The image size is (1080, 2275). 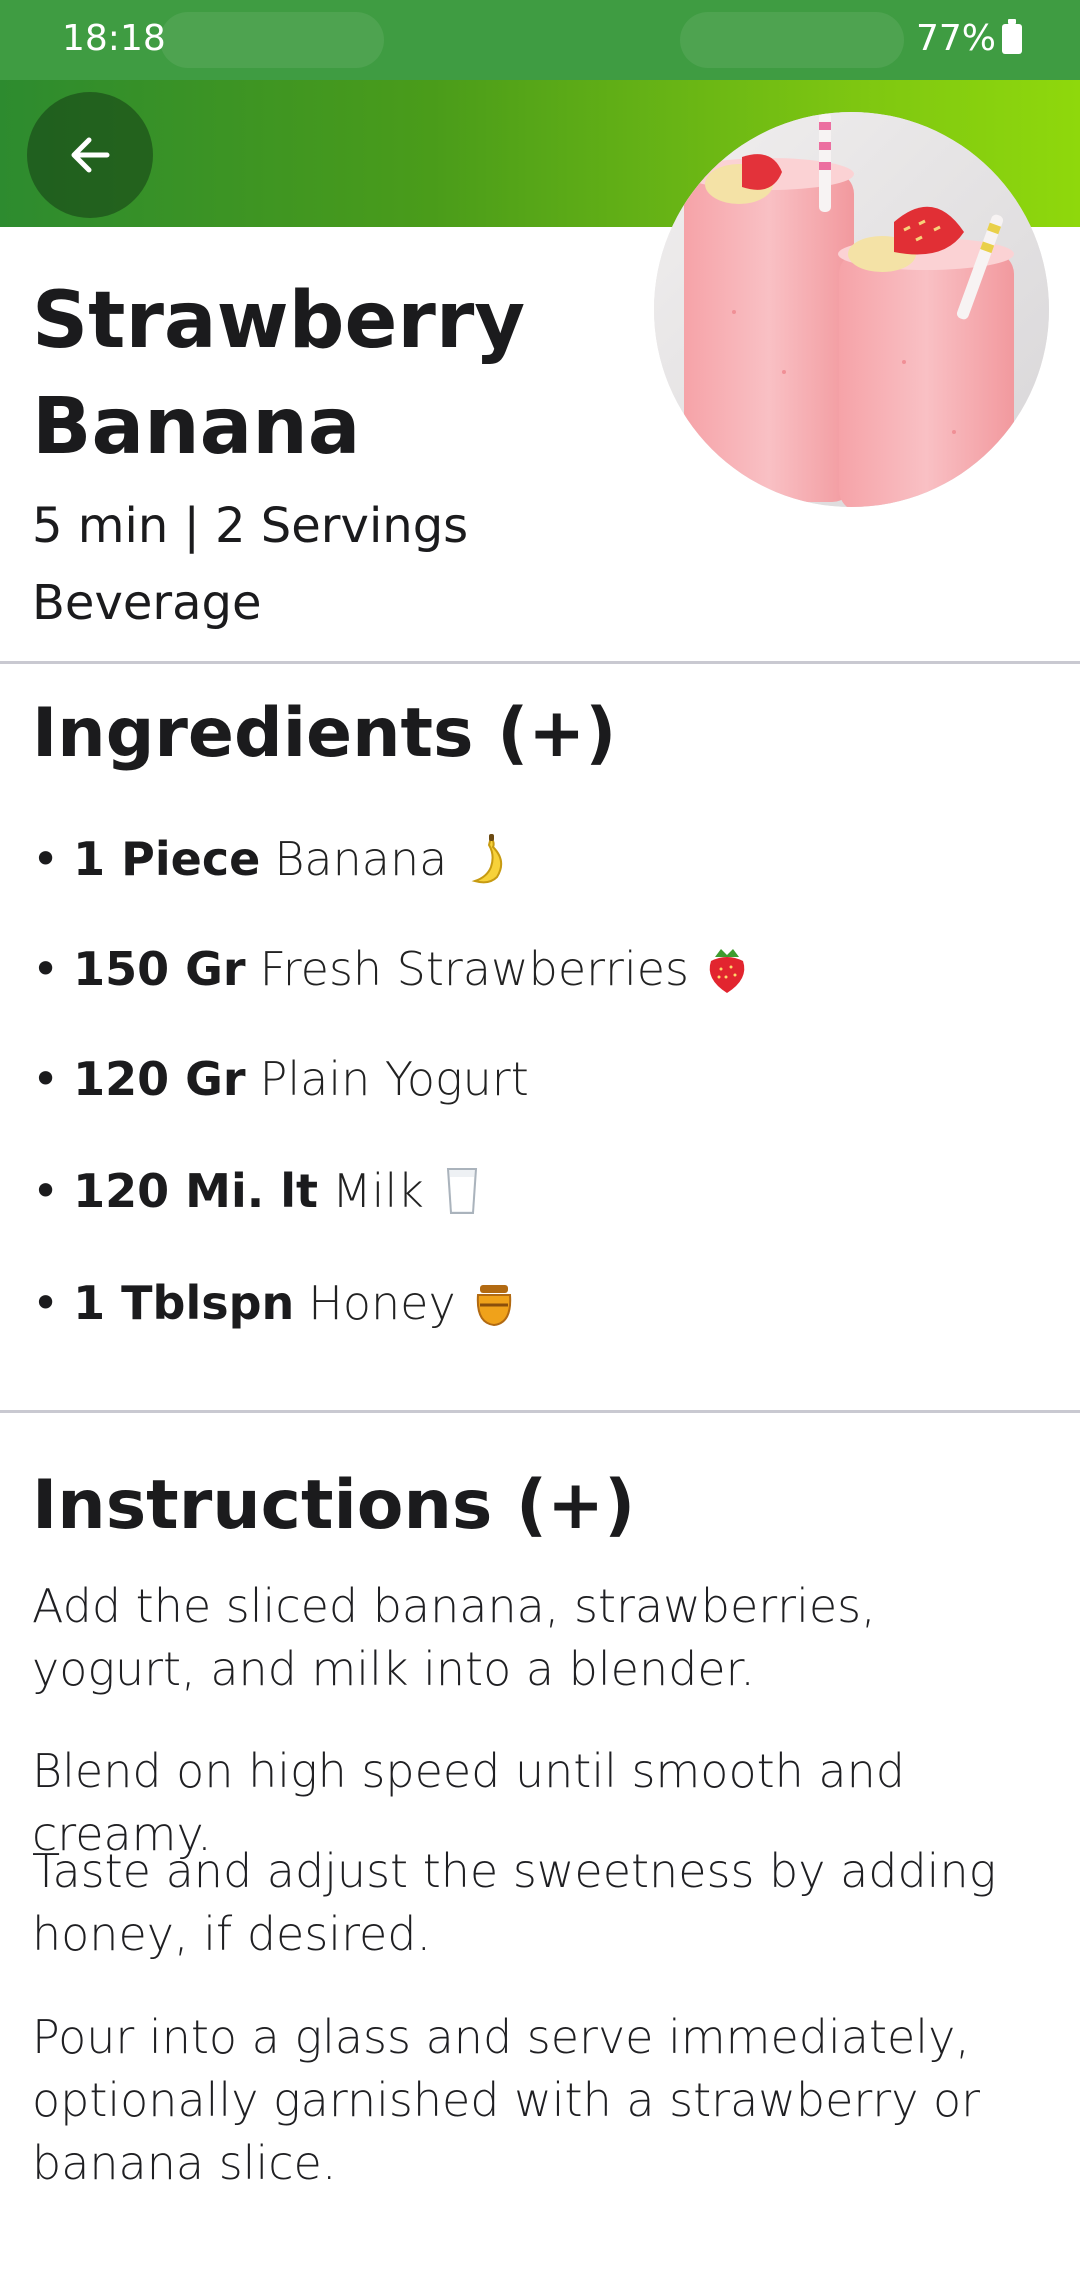 What do you see at coordinates (195, 1191) in the screenshot?
I see `ingredient-quantity: 120 Mi. lt` at bounding box center [195, 1191].